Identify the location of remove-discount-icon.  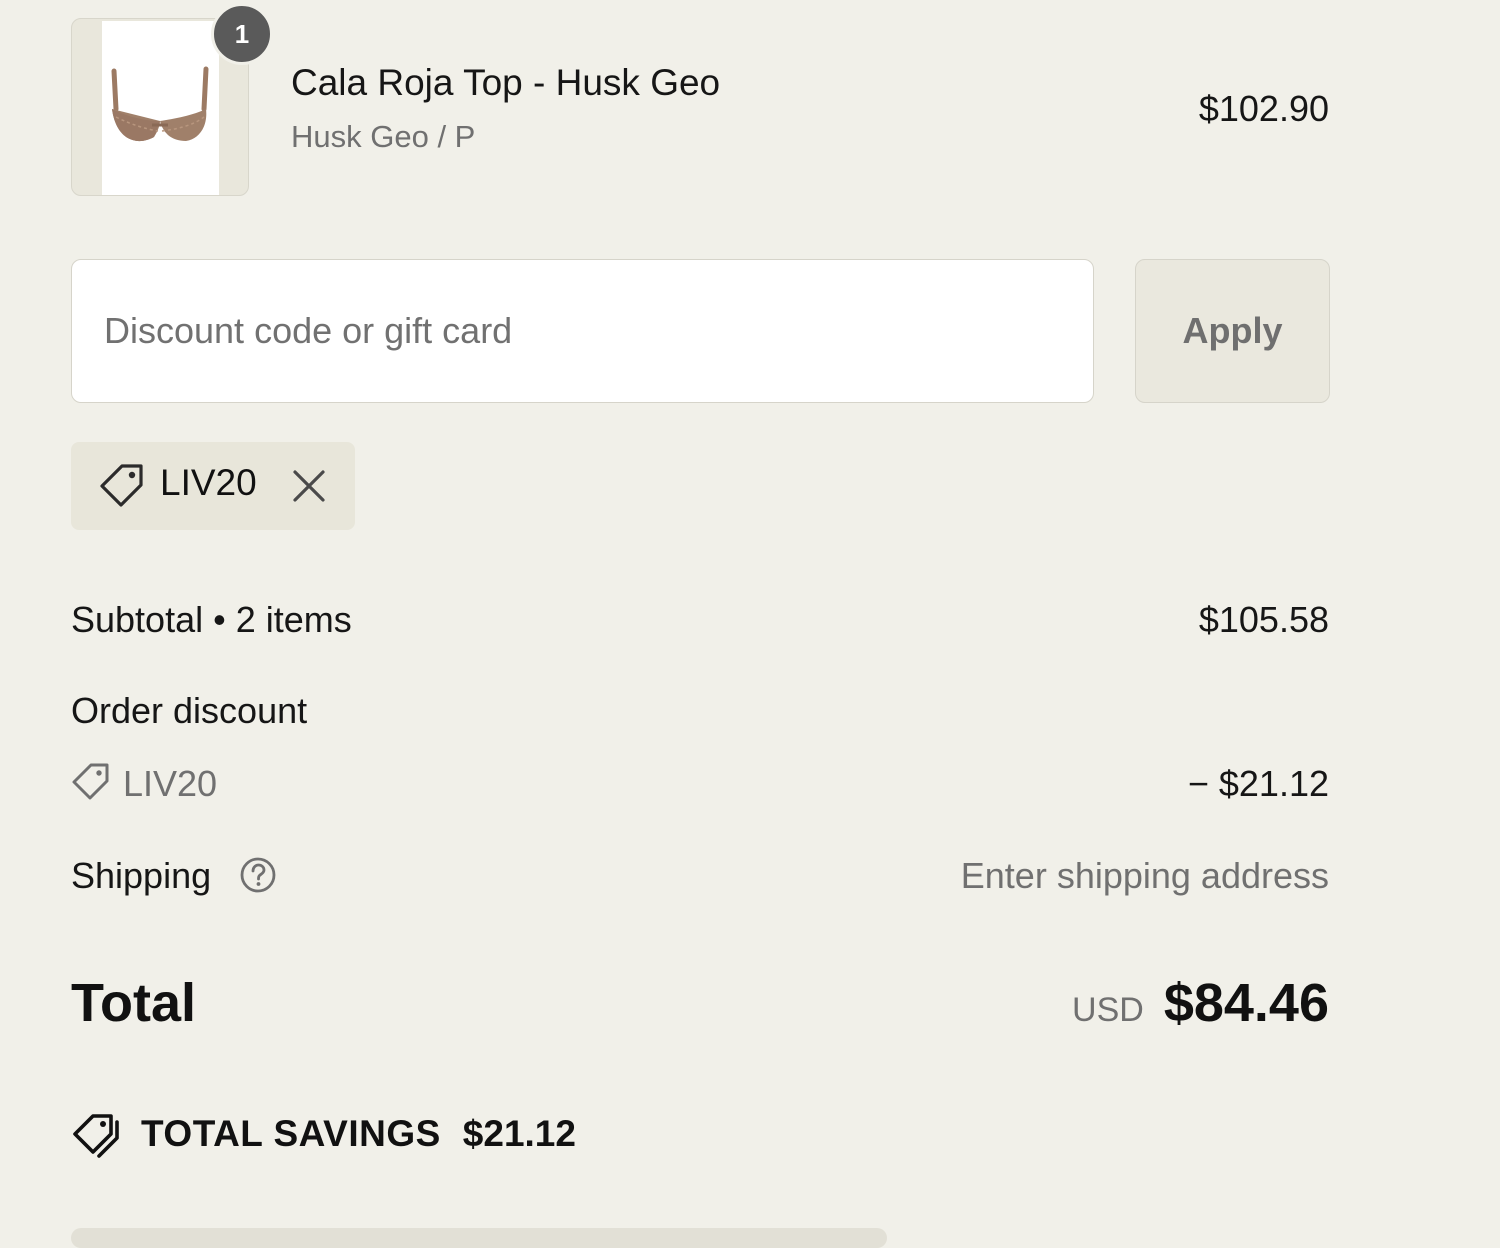
(309, 486).